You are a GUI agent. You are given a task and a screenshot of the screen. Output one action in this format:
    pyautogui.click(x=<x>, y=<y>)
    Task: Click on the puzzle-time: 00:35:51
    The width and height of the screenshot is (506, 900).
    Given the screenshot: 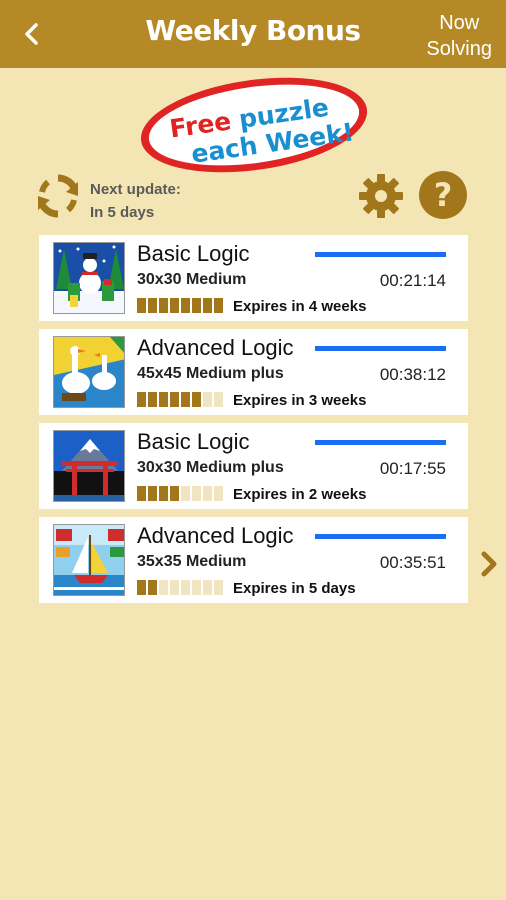 What is the action you would take?
    pyautogui.click(x=412, y=562)
    